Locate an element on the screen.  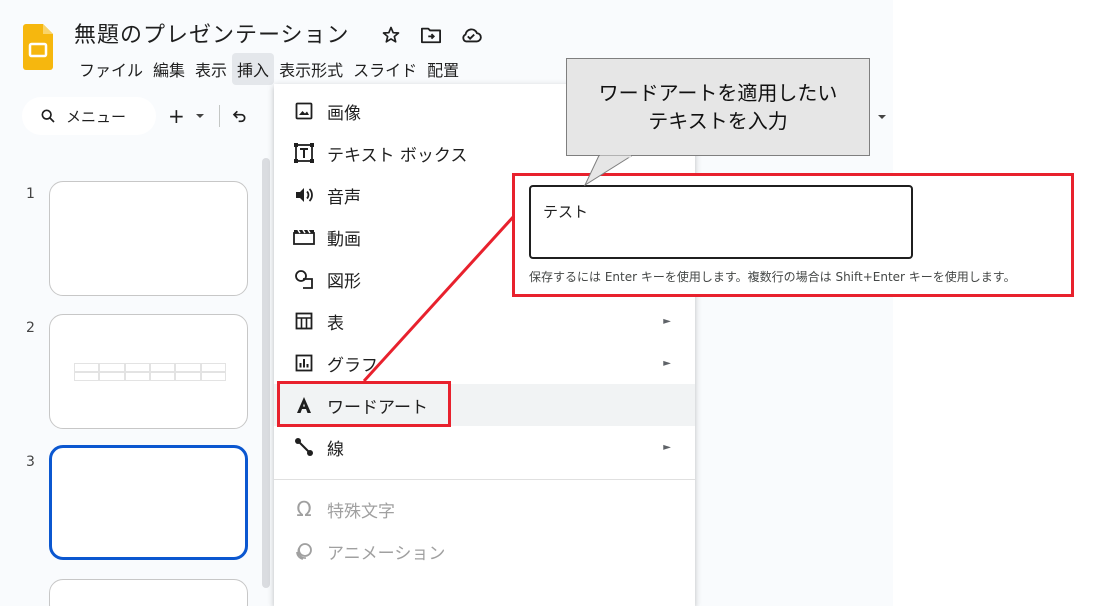
shape-icon is located at coordinates (304, 279).